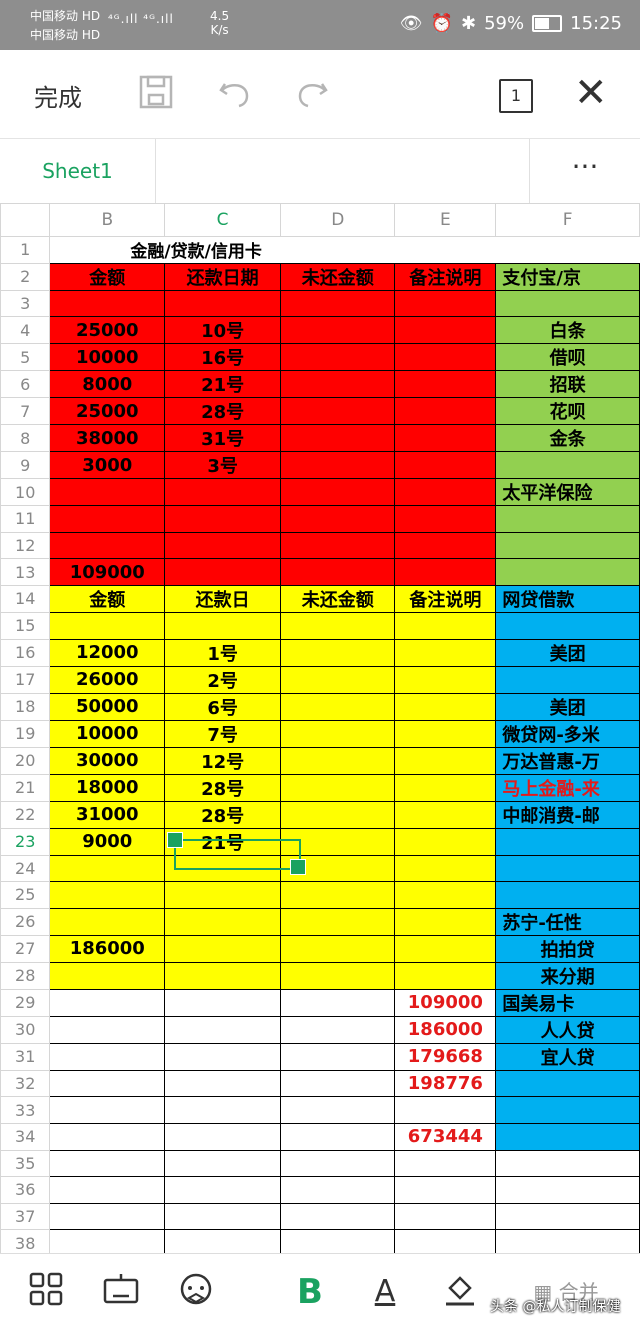 The width and height of the screenshot is (640, 1331). Describe the element at coordinates (25, 1216) in the screenshot. I see `row-header: 37` at that location.